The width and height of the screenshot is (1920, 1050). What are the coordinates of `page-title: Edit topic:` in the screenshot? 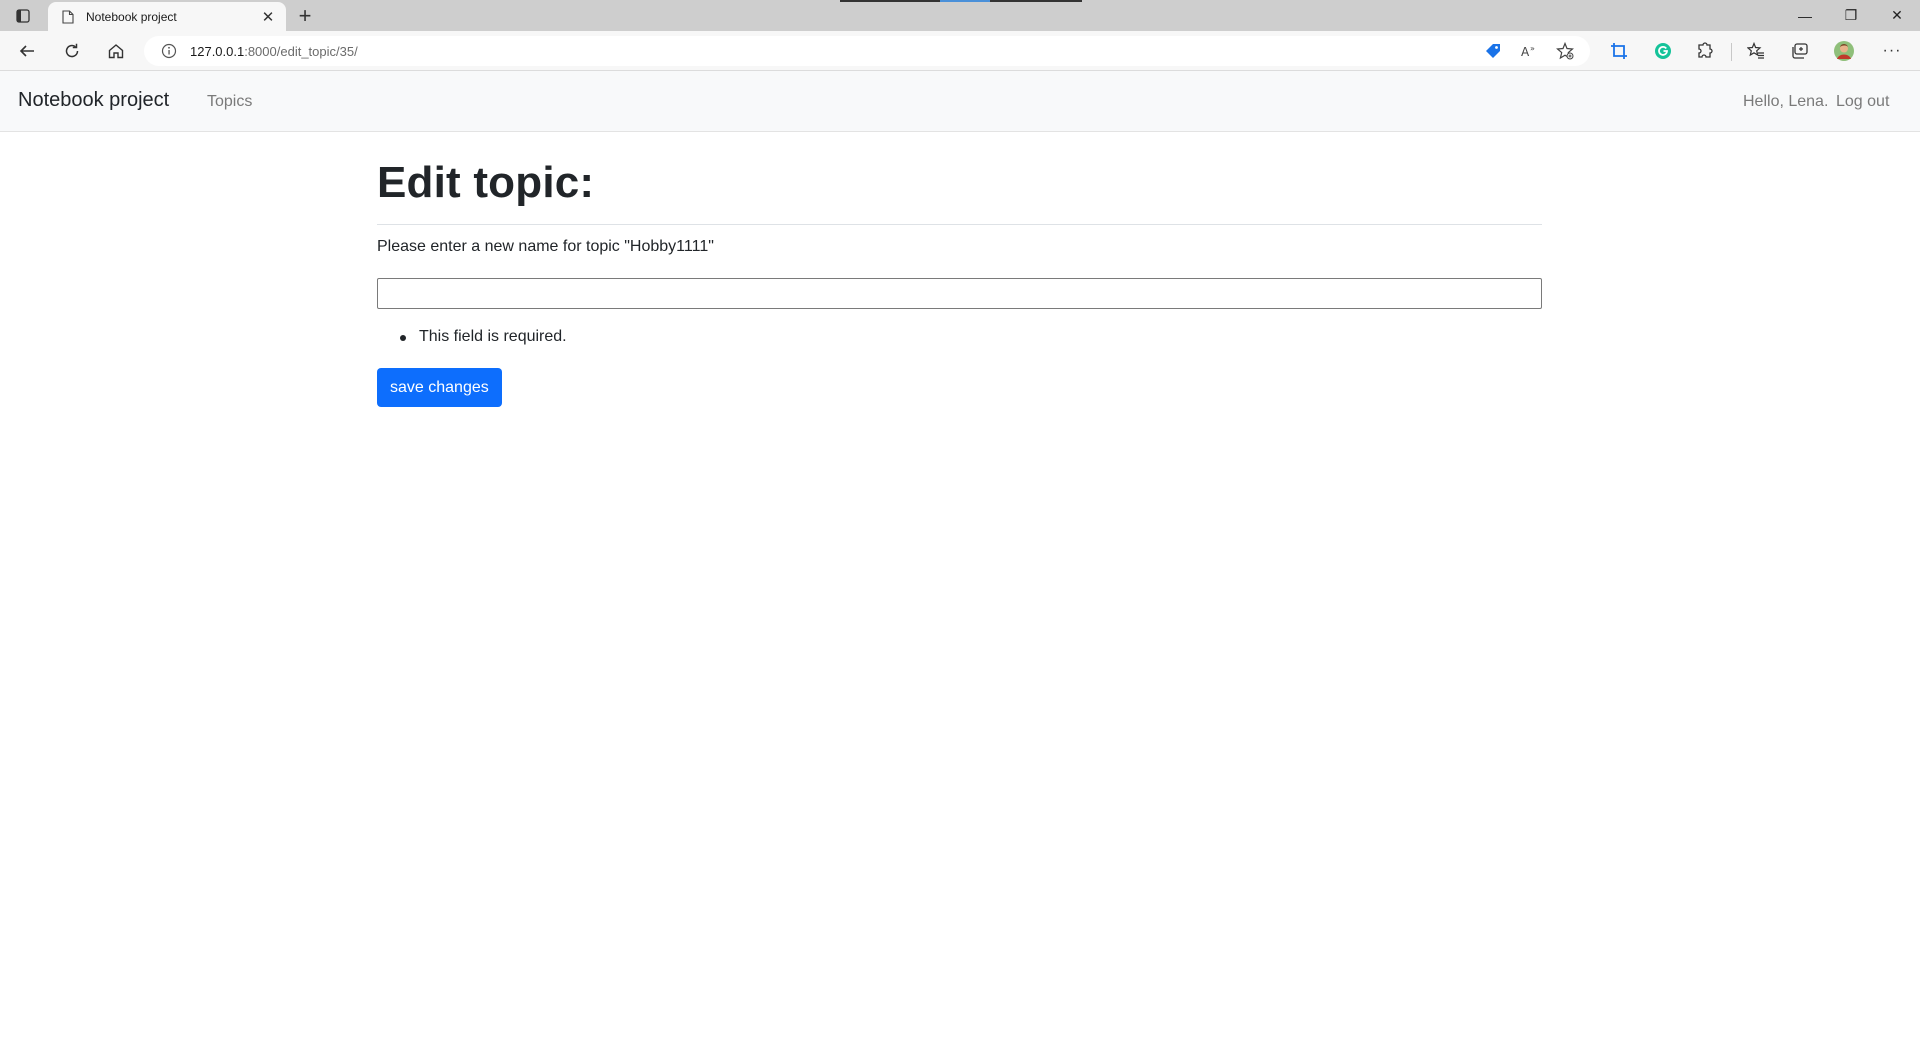 It's located at (486, 182).